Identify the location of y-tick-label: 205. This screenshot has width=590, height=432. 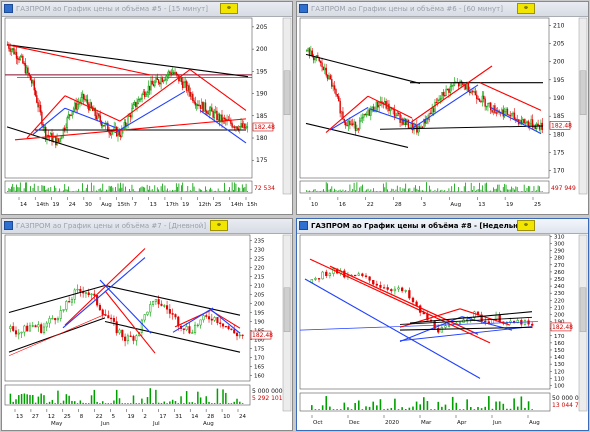
(259, 295).